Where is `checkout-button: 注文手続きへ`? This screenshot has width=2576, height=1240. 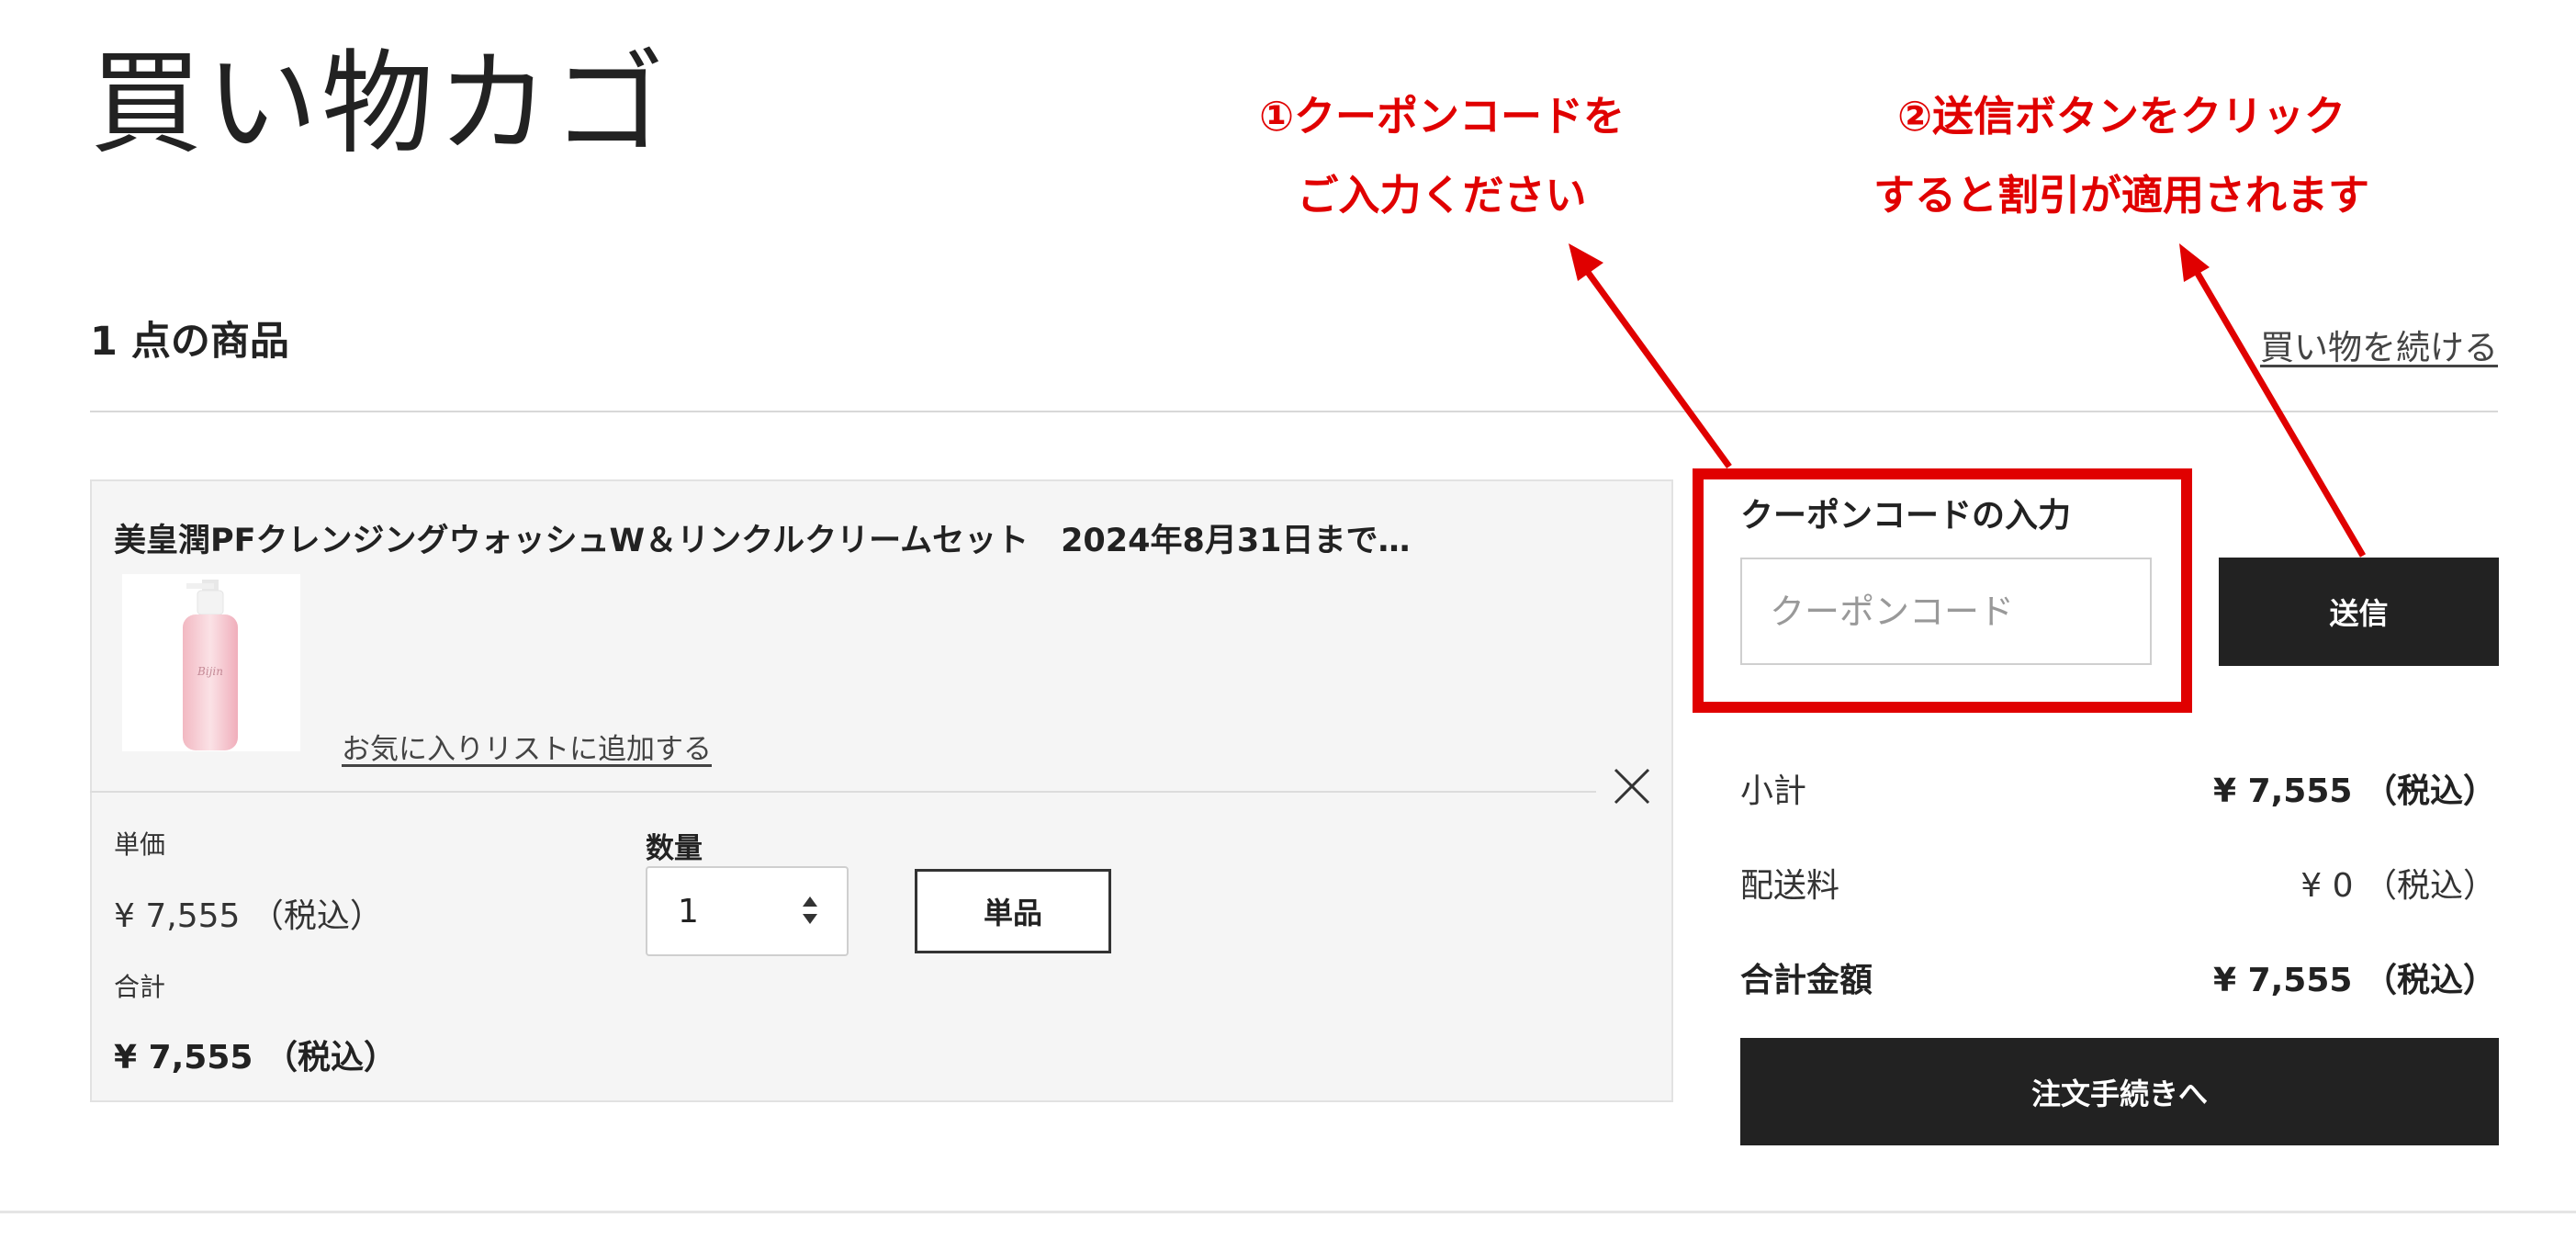 checkout-button: 注文手続きへ is located at coordinates (2119, 1091).